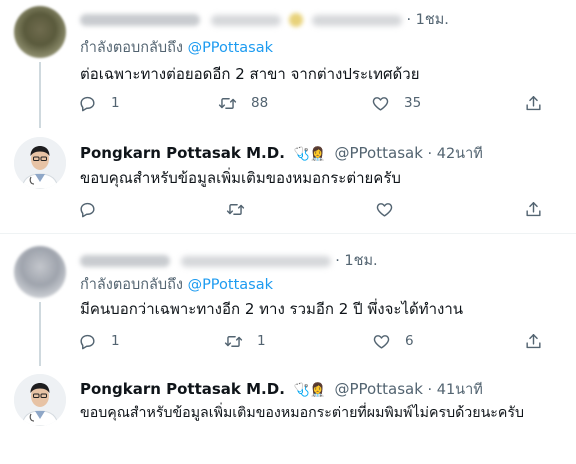  I want to click on action-bar: 1 1 6, so click(313, 341).